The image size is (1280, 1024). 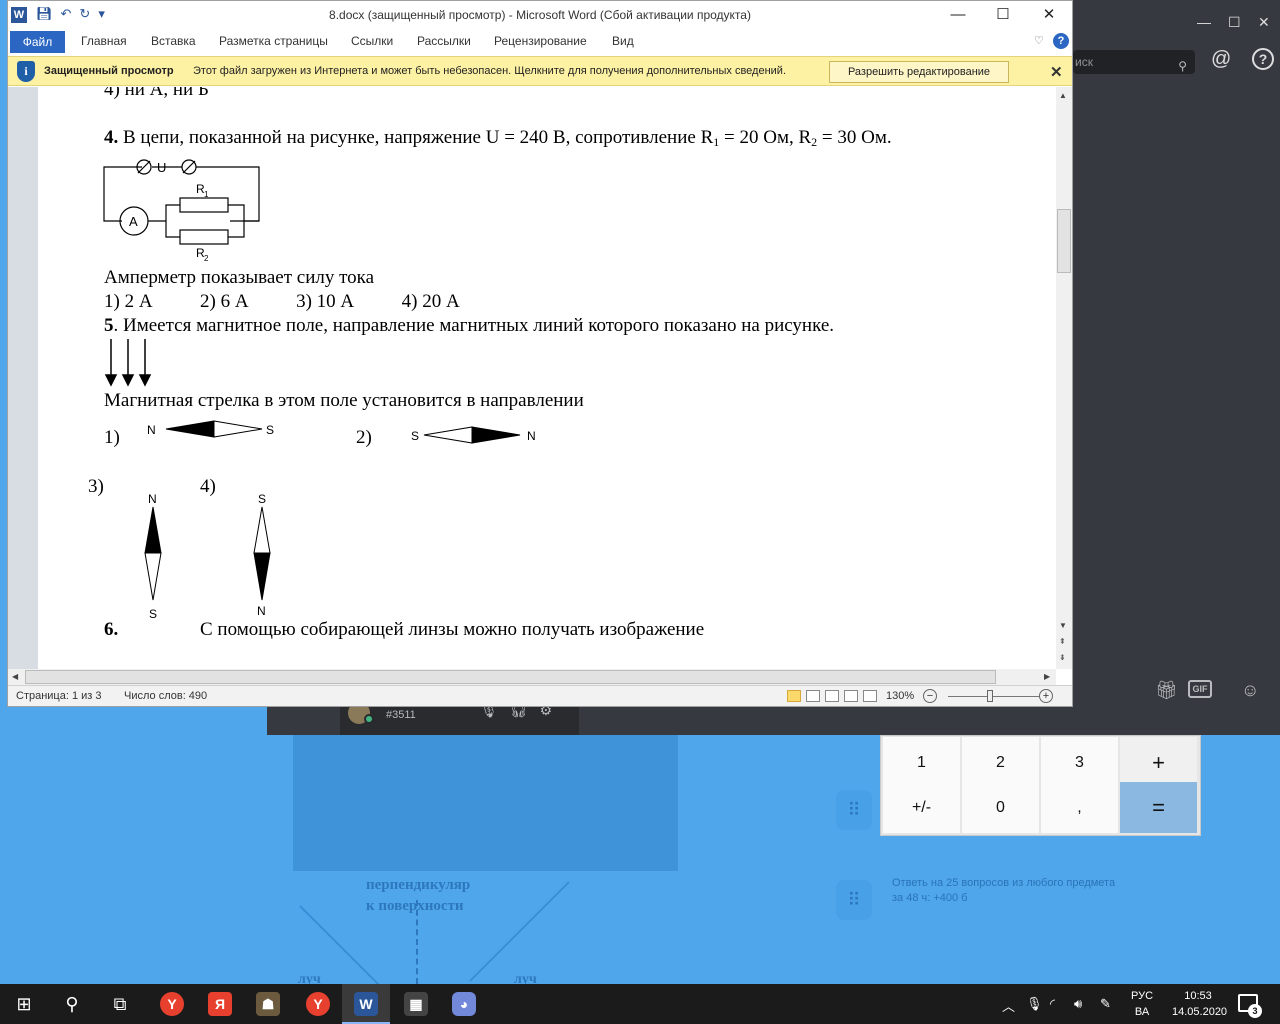 I want to click on word-taskbar-icon: W, so click(x=366, y=1004).